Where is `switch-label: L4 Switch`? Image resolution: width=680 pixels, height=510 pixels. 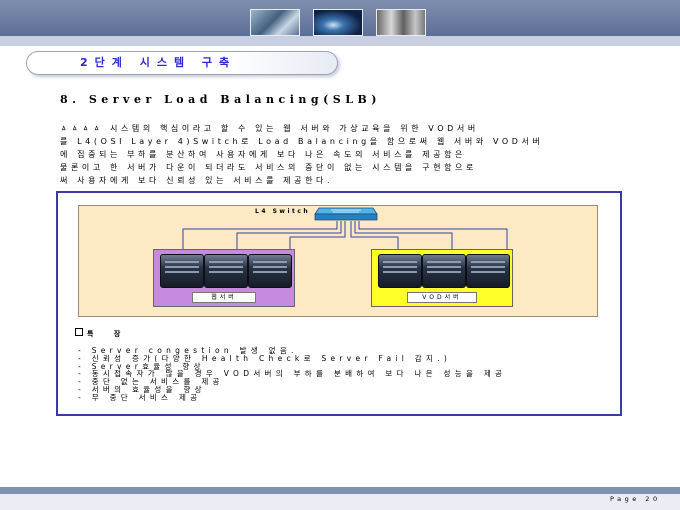 switch-label: L4 Switch is located at coordinates (283, 211).